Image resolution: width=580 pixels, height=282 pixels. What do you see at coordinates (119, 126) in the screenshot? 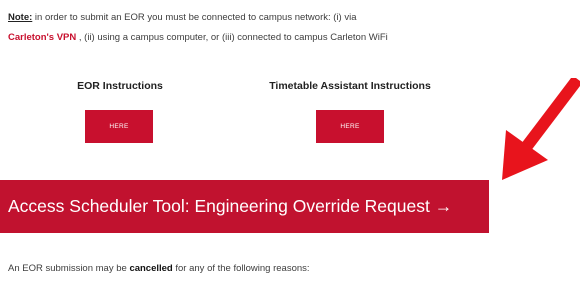
I see `eor-instructions-button: HERE` at bounding box center [119, 126].